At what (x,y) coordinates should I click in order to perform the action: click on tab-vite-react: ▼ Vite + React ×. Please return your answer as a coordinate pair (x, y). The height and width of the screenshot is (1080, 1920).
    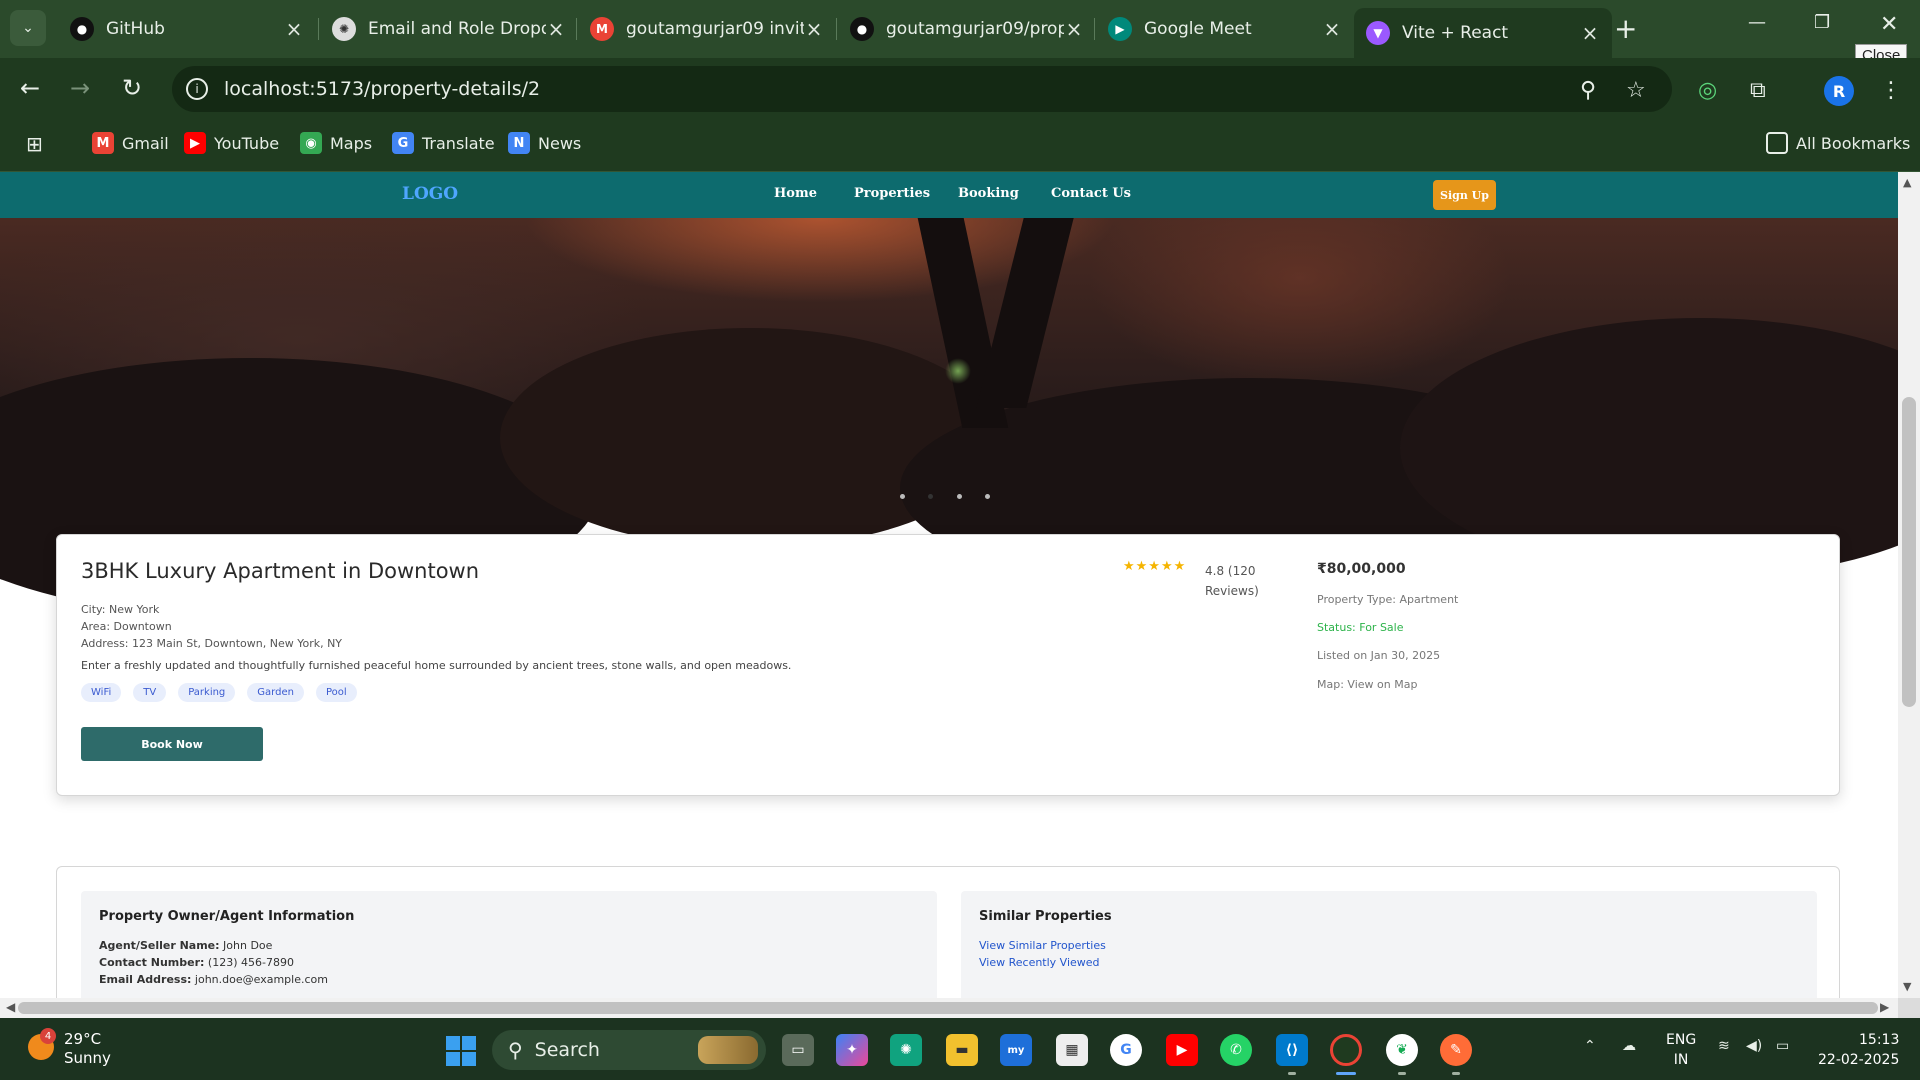
    Looking at the image, I should click on (1483, 33).